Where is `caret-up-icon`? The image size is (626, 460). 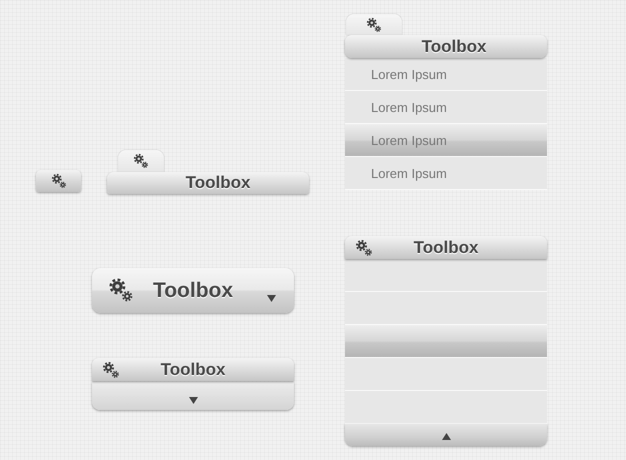
caret-up-icon is located at coordinates (446, 436).